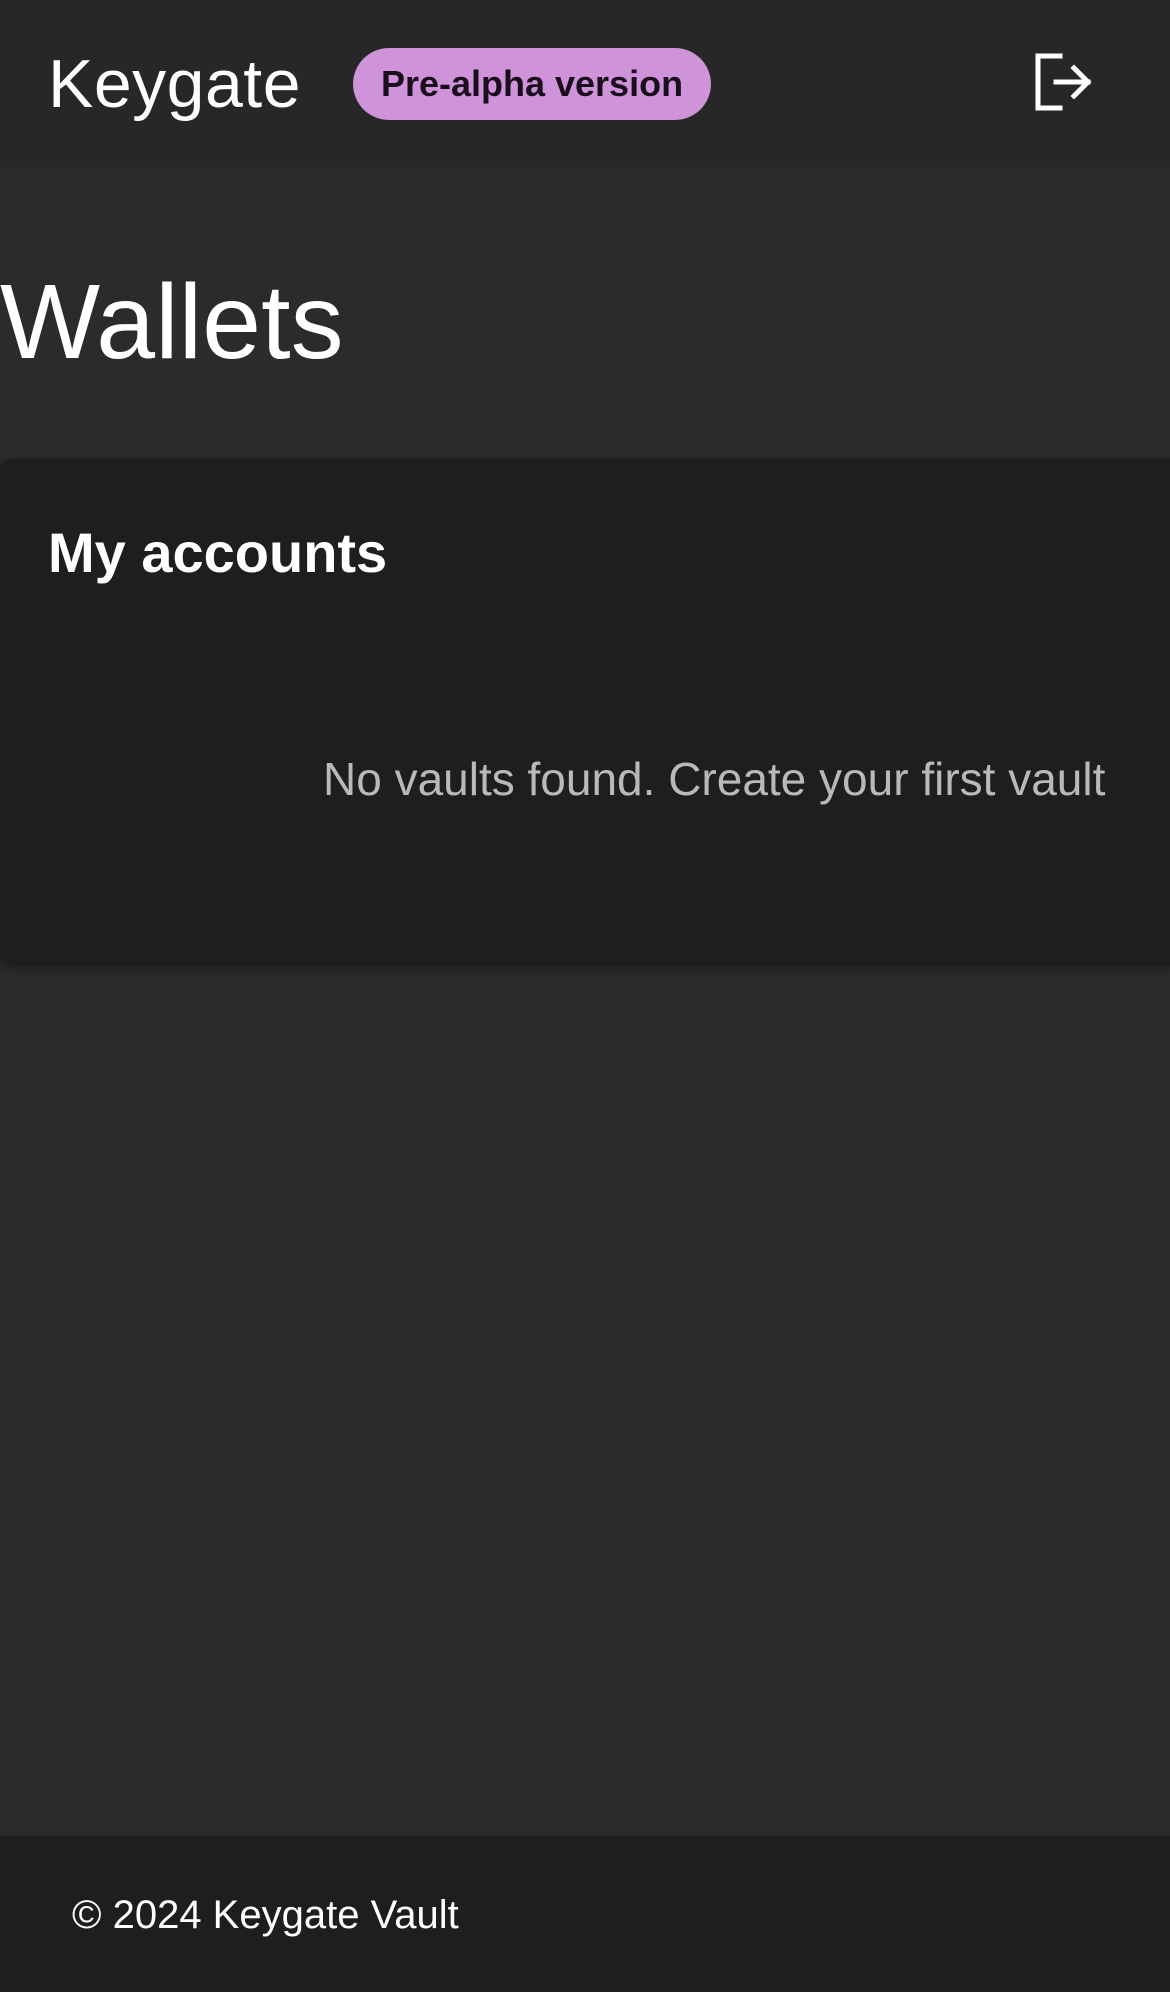  What do you see at coordinates (532, 84) in the screenshot?
I see `pre-alpha-badge: Pre-alpha version` at bounding box center [532, 84].